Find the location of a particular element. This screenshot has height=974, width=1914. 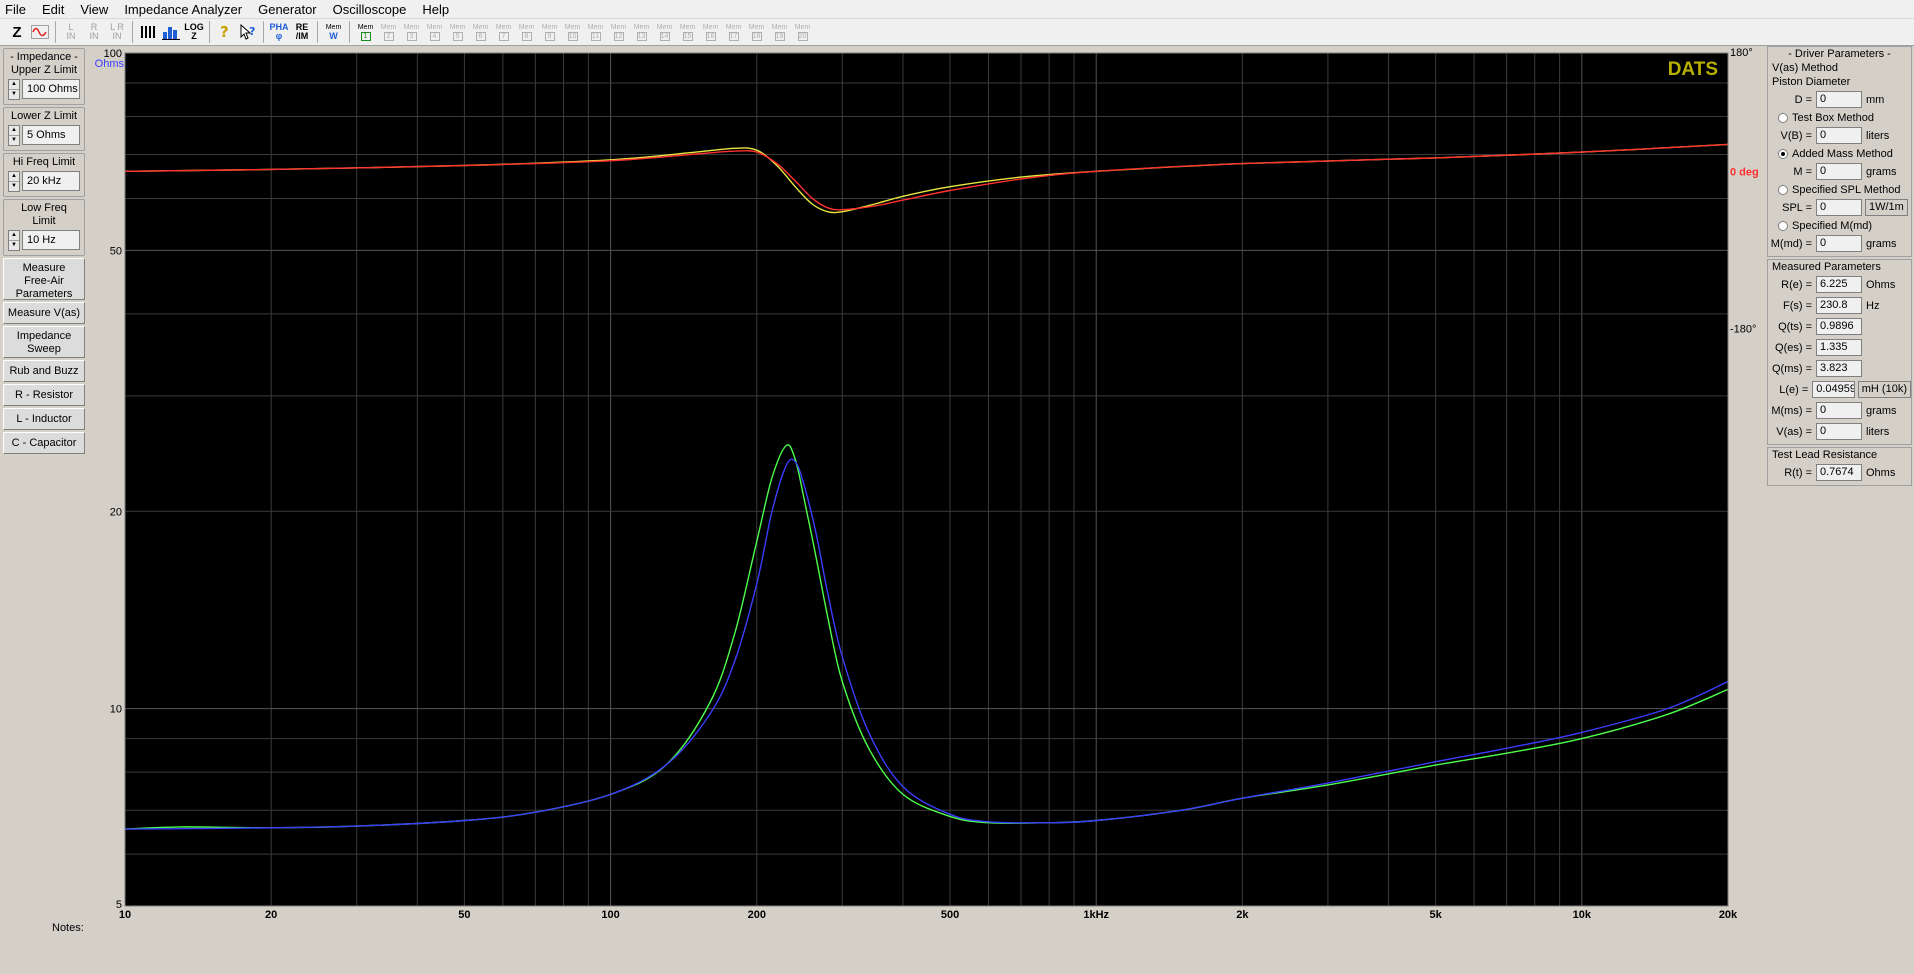

hi-freq-field: 20 kHz is located at coordinates (51, 181).